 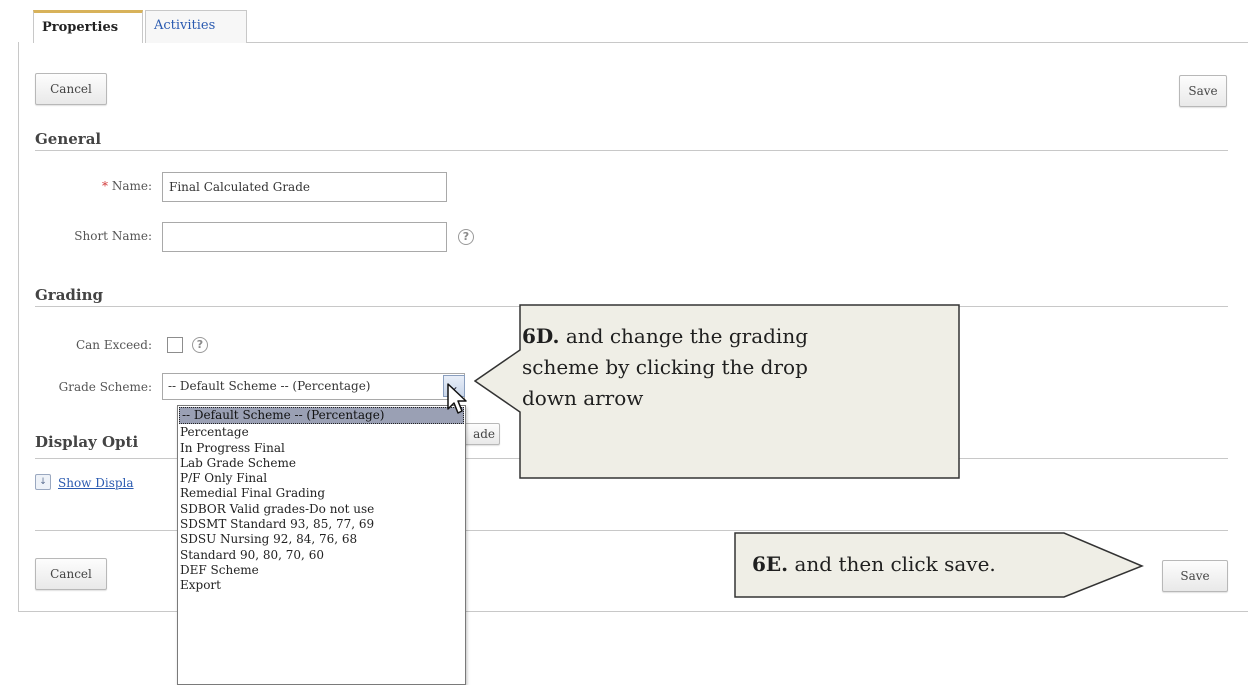 What do you see at coordinates (687, 336) in the screenshot?
I see `callout-6d-line1: and change the grading` at bounding box center [687, 336].